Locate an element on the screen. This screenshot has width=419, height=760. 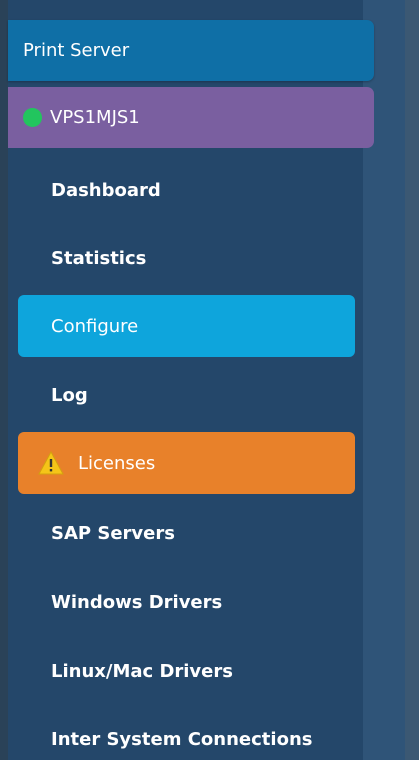
sidebar-item-sap-servers: SAP Servers is located at coordinates (186, 533).